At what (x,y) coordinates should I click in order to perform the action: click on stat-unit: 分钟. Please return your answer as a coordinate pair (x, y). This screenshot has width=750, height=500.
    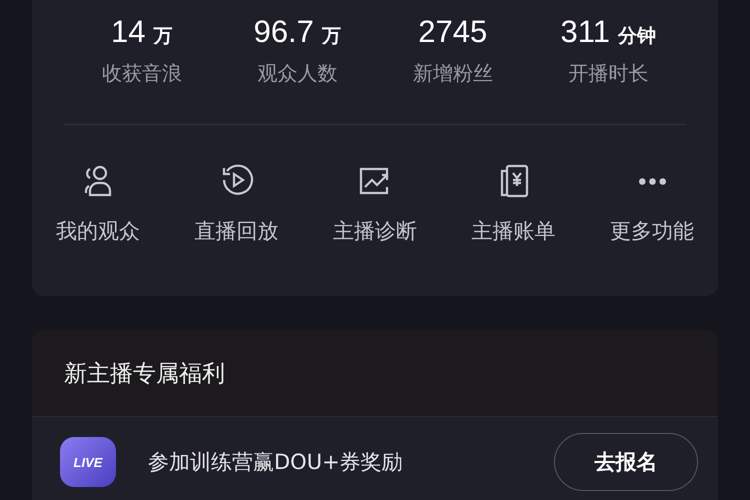
    Looking at the image, I should click on (637, 36).